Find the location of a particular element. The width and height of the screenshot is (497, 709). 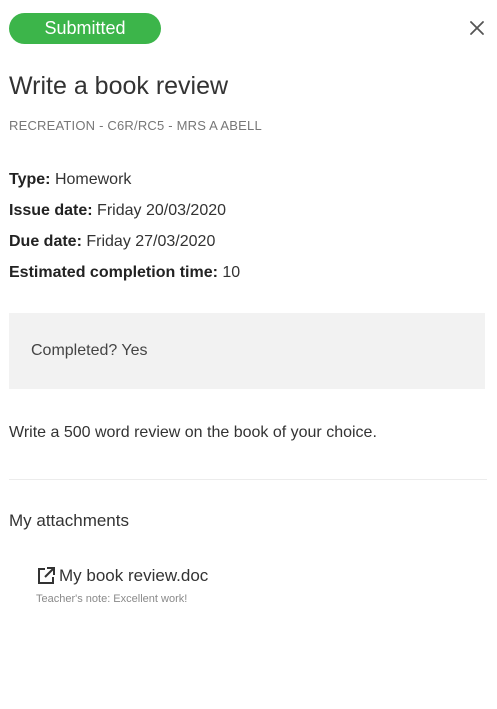

due-date-label: Due date: is located at coordinates (45, 241).